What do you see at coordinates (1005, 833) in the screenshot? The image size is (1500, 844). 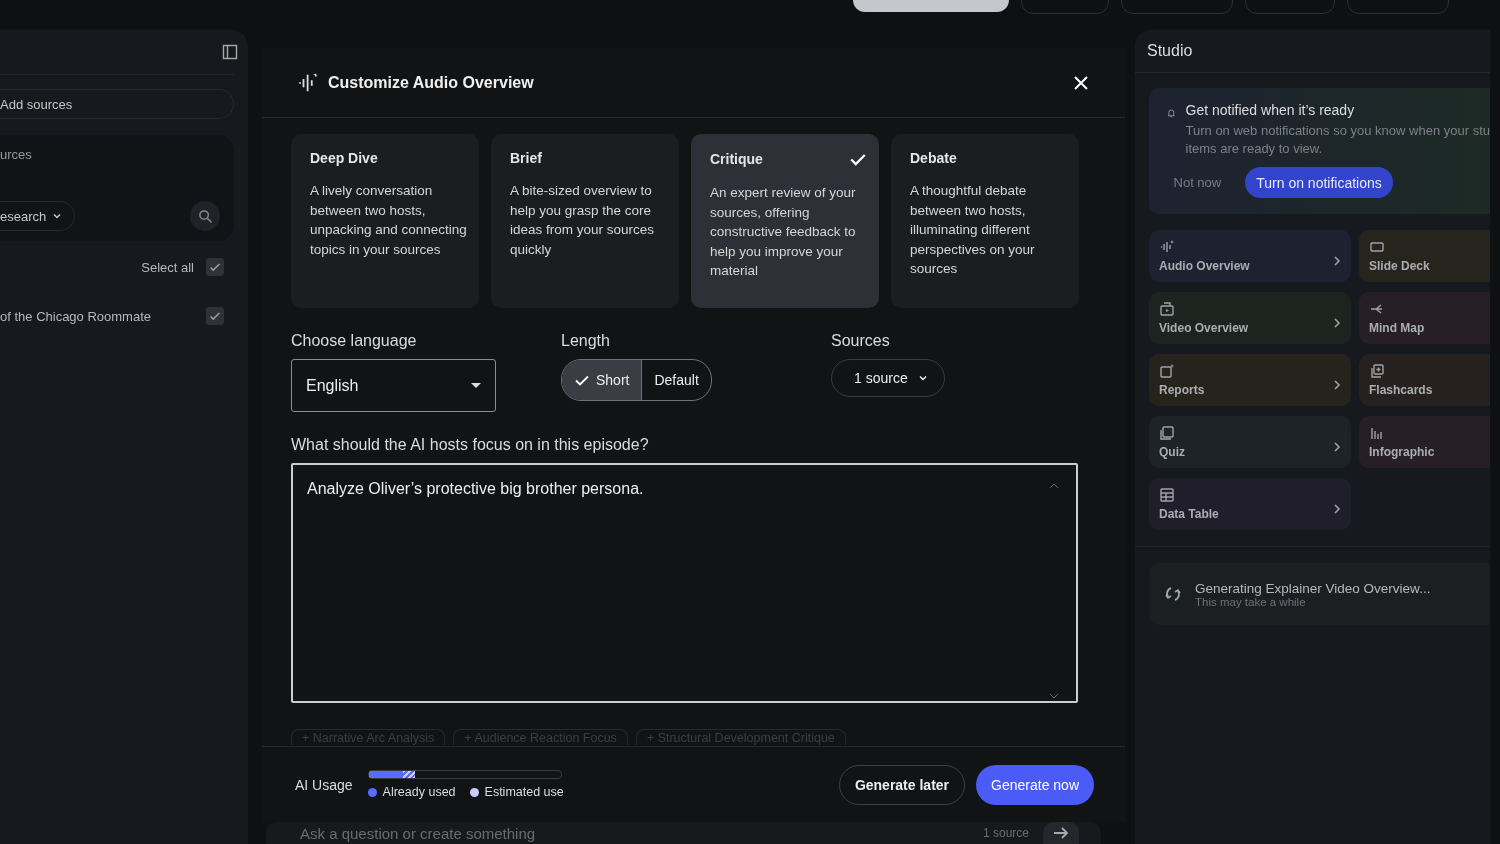 I see `source-count: 1 source` at bounding box center [1005, 833].